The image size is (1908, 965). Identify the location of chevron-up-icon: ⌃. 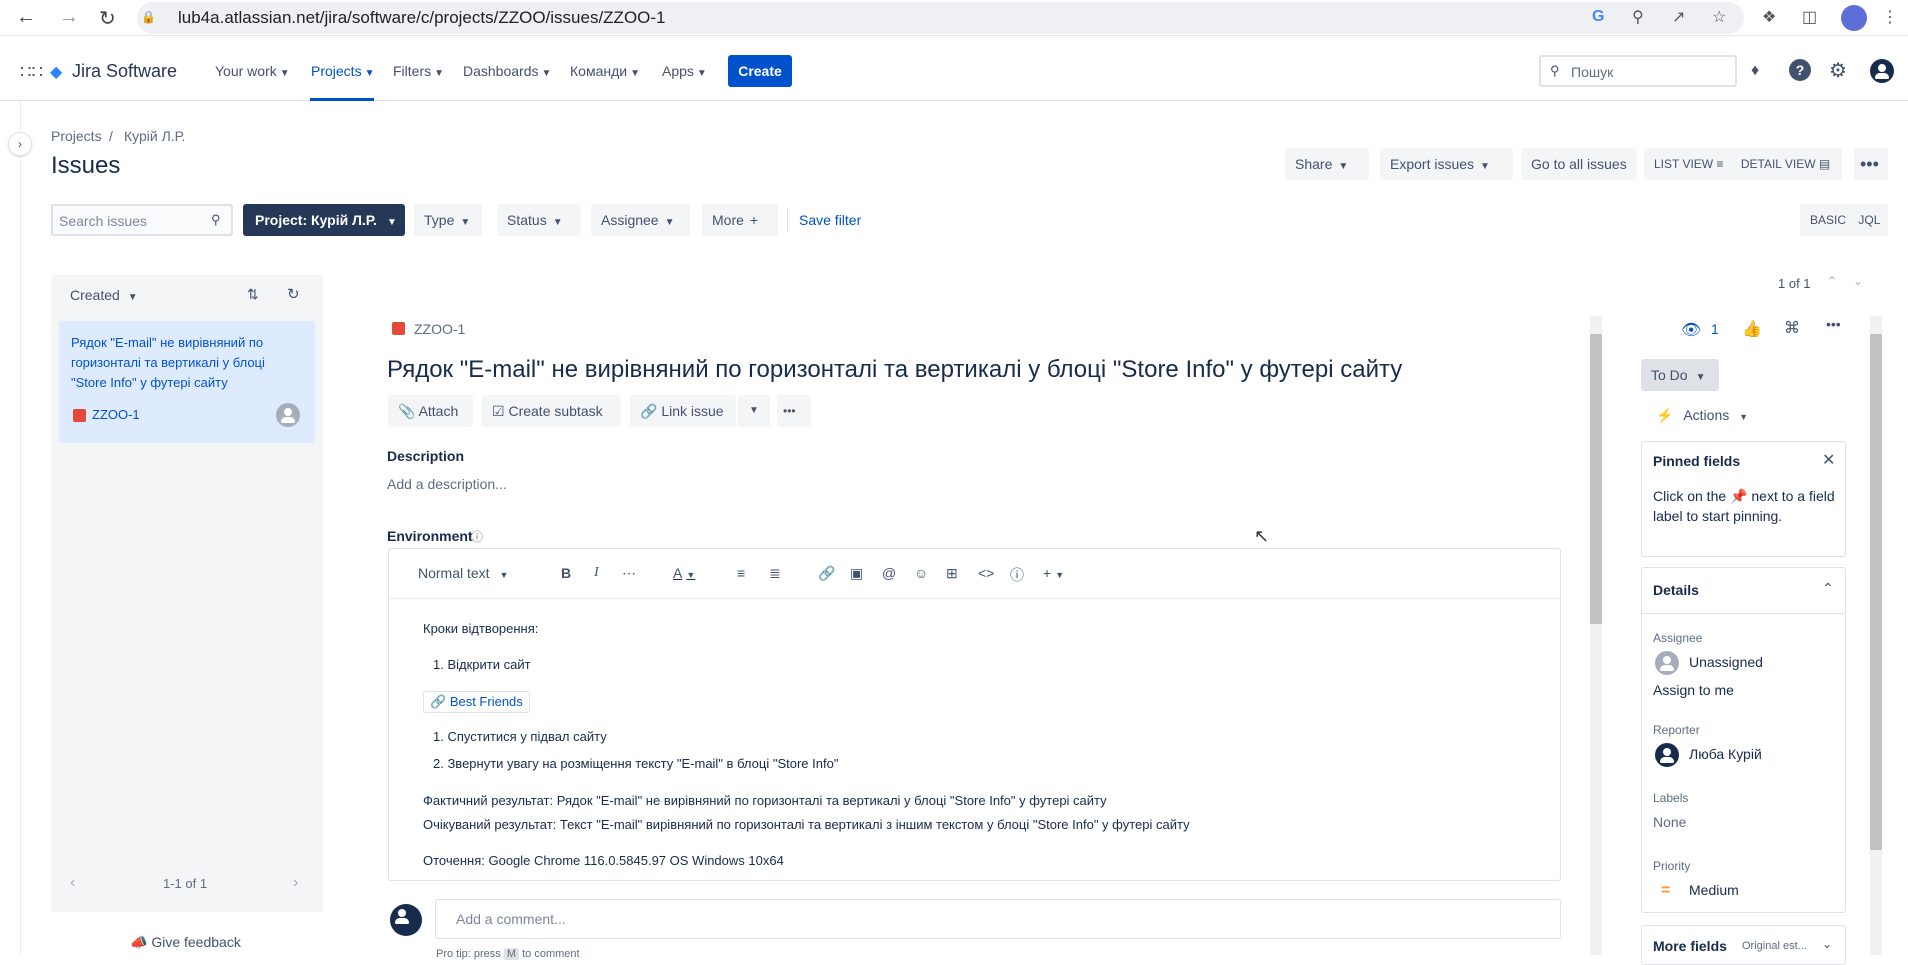
(1828, 588).